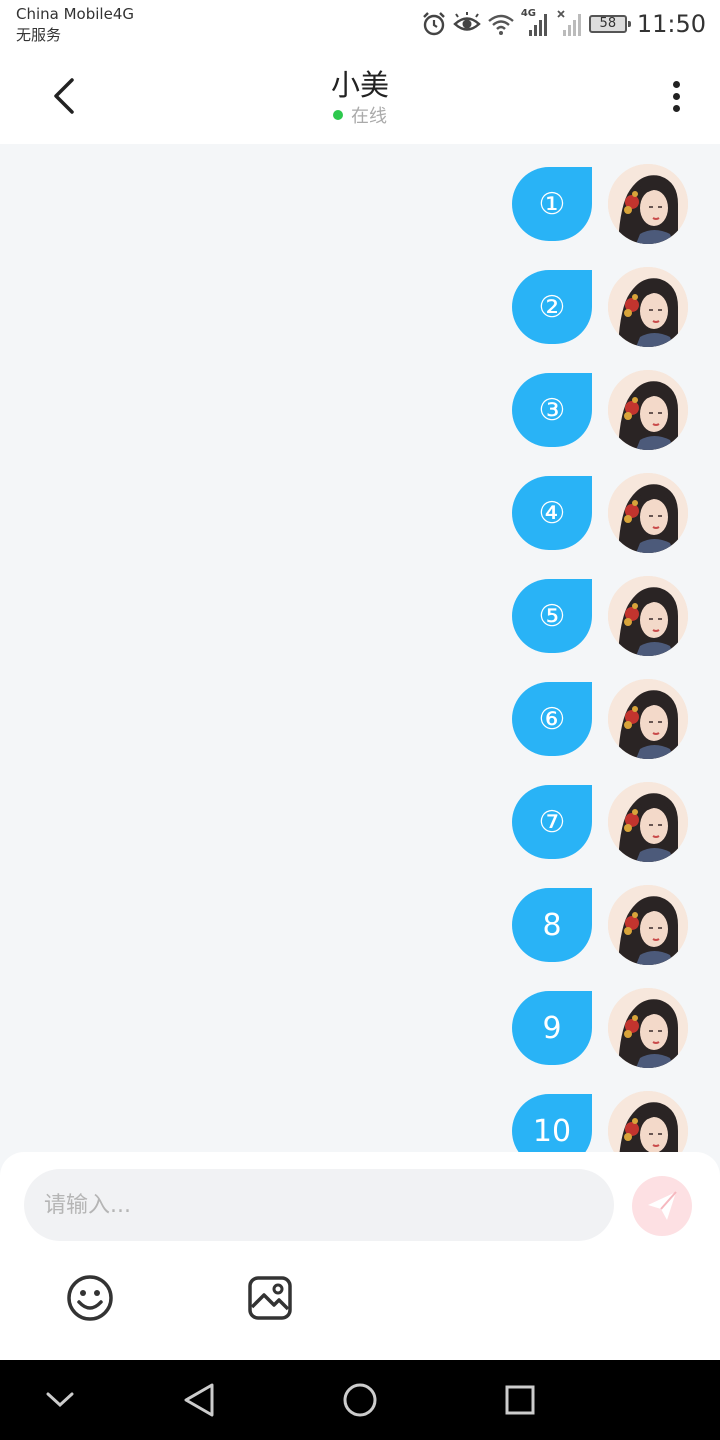 The height and width of the screenshot is (1440, 720). I want to click on nav-collapse-button, so click(60, 1400).